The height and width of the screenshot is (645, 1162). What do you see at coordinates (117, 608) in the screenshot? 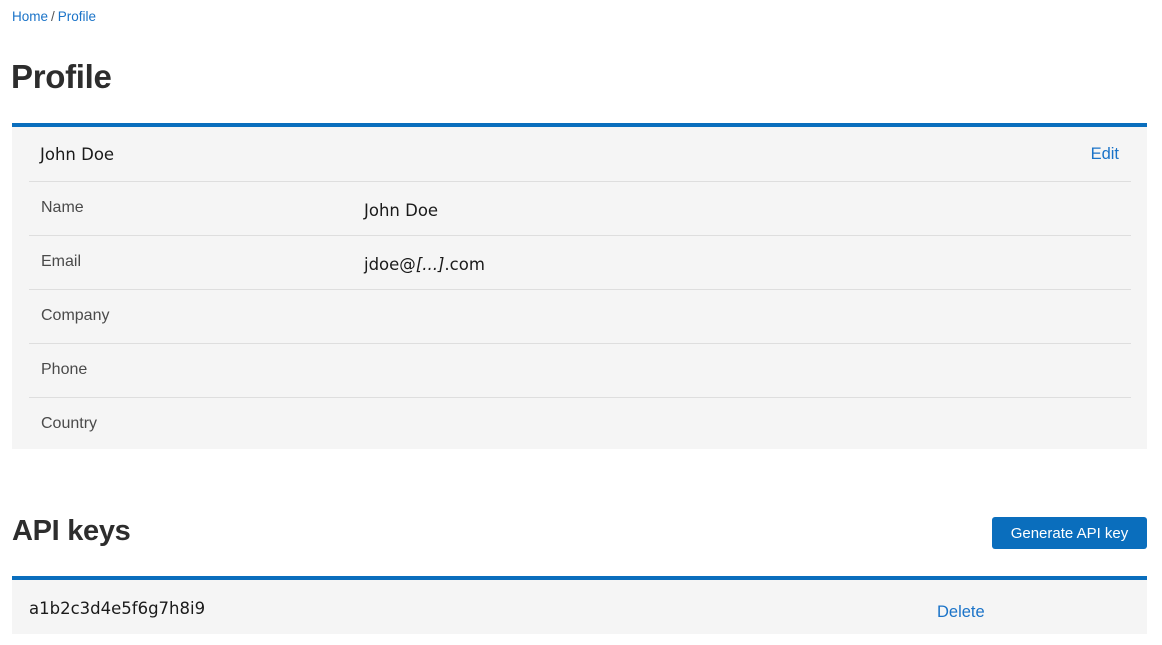
I see `api-key-value: a1b2c3d4e5f6g7h8i9` at bounding box center [117, 608].